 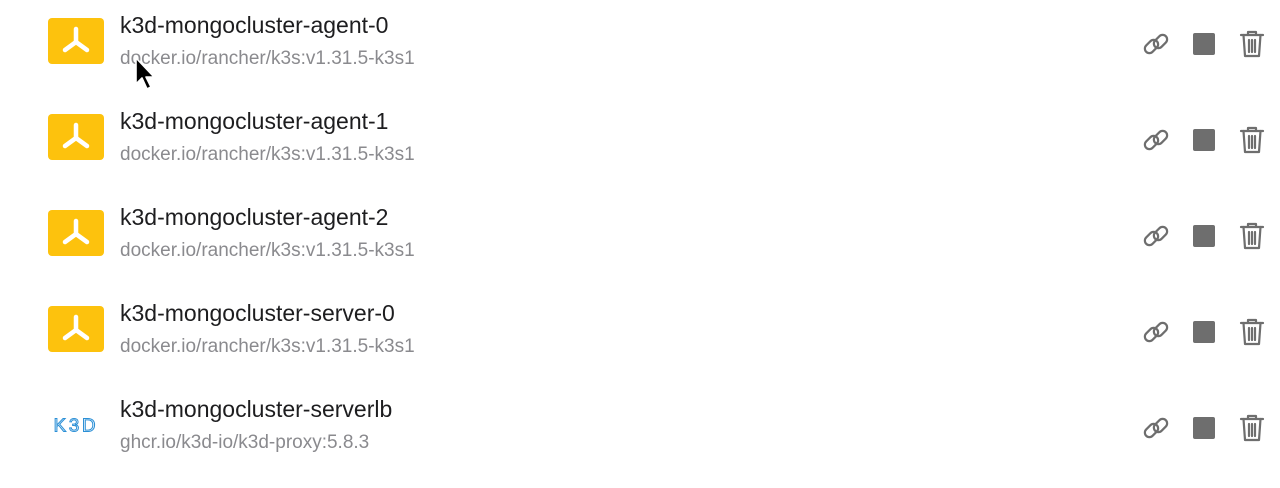 I want to click on container-name: k3d-mongocluster-agent-1, so click(x=254, y=121).